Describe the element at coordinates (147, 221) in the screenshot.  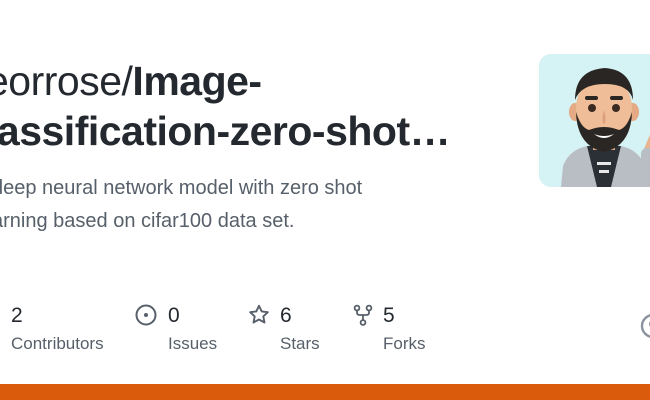
I see `description-line-2: arning based on cifar100 data set.` at that location.